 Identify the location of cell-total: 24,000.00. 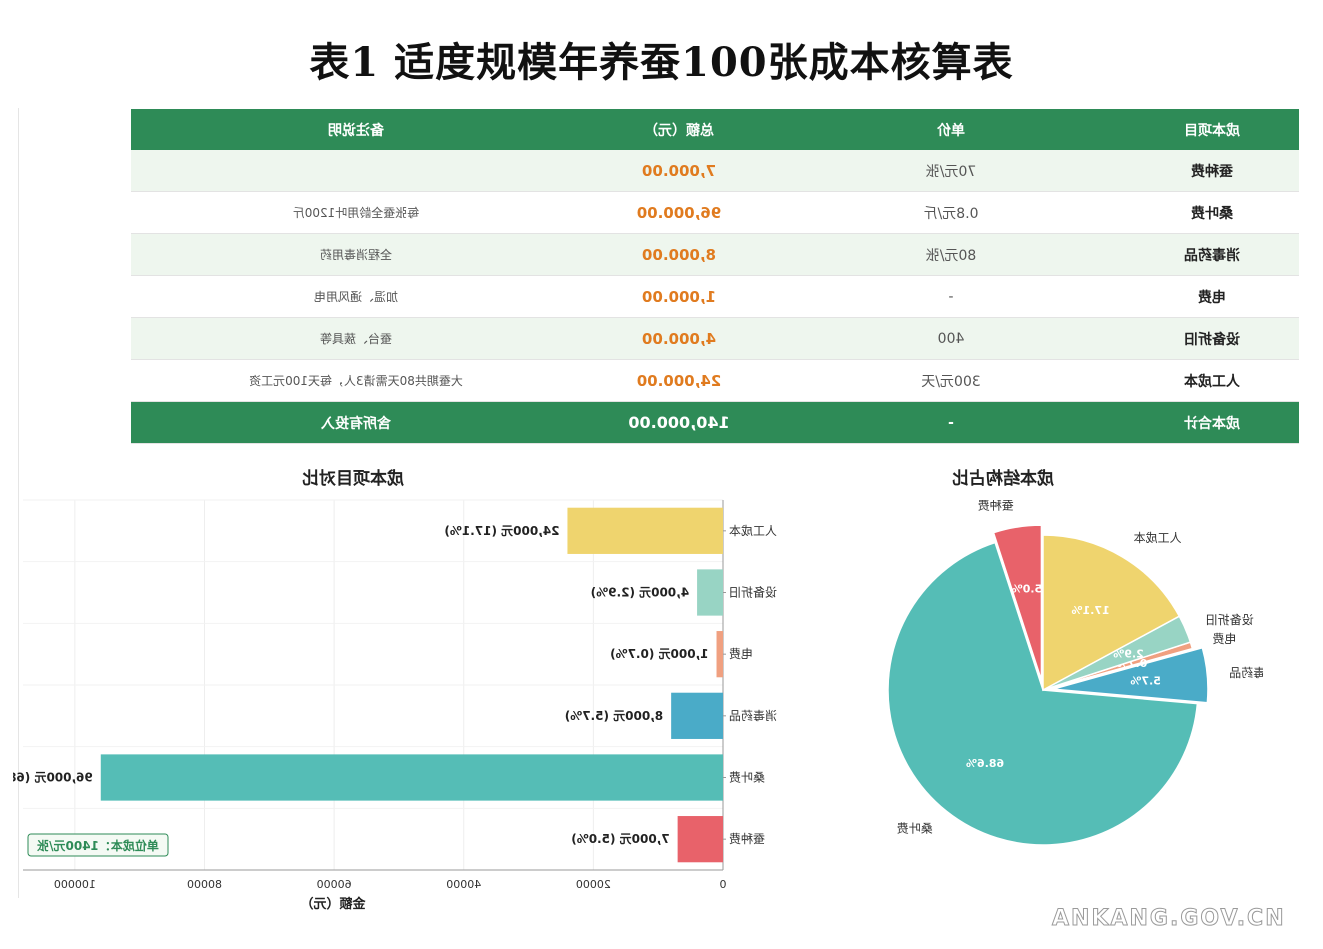
(679, 380).